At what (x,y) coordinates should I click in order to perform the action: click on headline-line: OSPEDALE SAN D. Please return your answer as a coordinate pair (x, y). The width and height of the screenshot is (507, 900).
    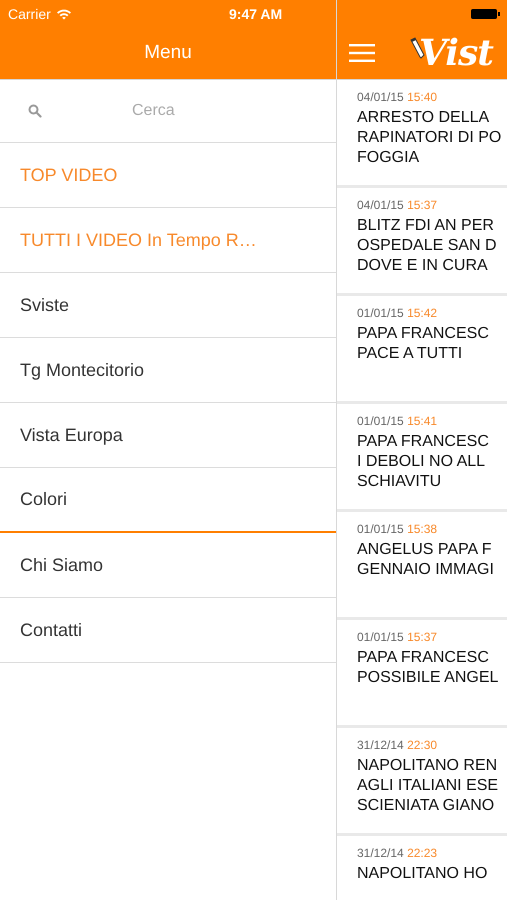
    Looking at the image, I should click on (427, 246).